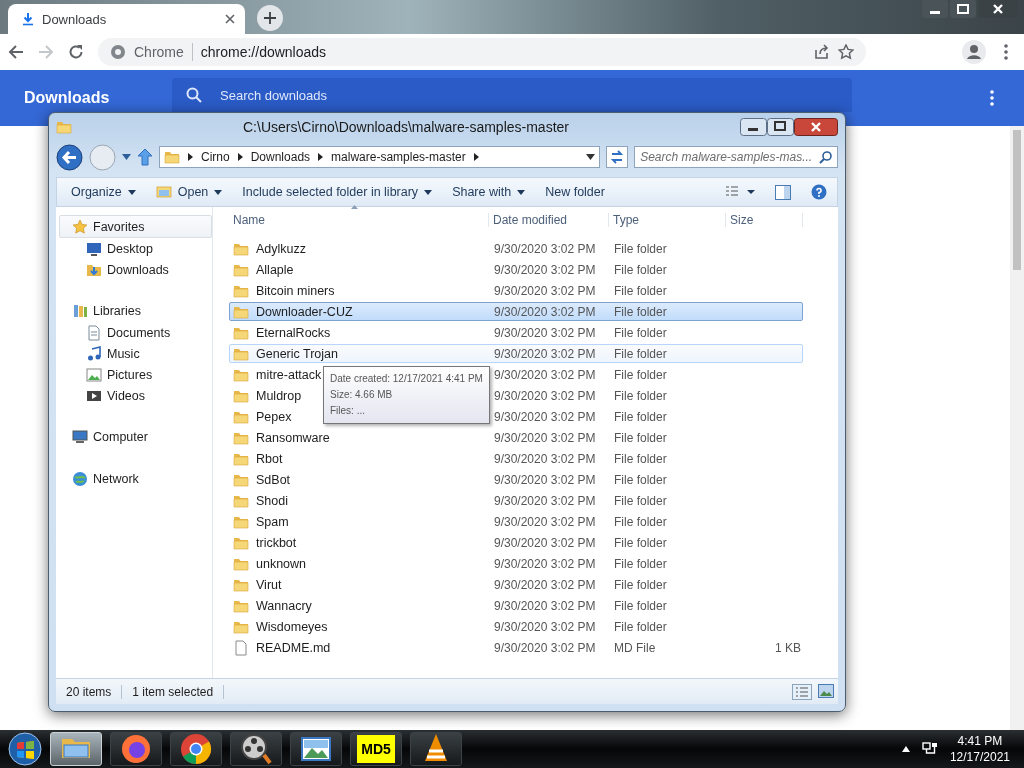  Describe the element at coordinates (398, 157) in the screenshot. I see `breadcrumb-item: malware-samples-master` at that location.